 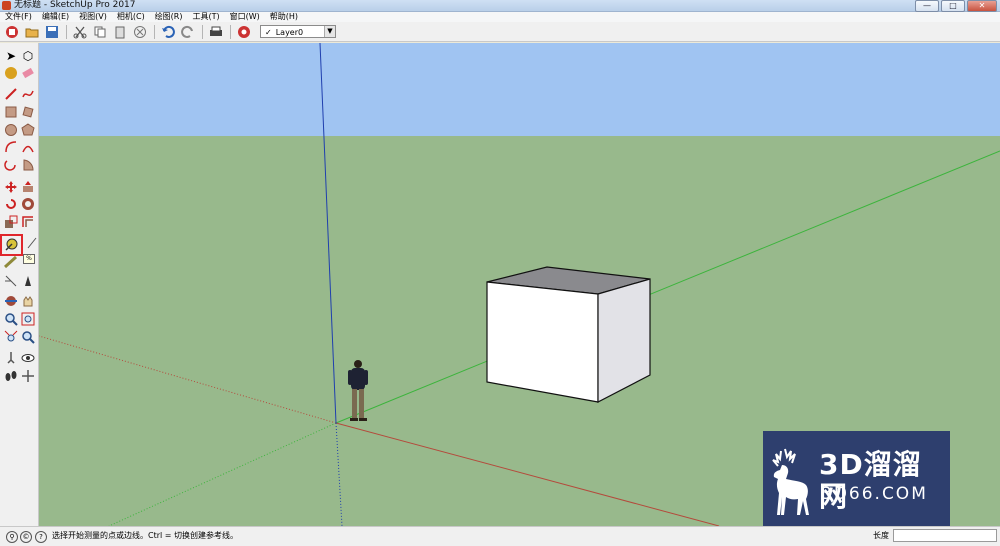 I want to click on paste-icon, so click(x=120, y=32).